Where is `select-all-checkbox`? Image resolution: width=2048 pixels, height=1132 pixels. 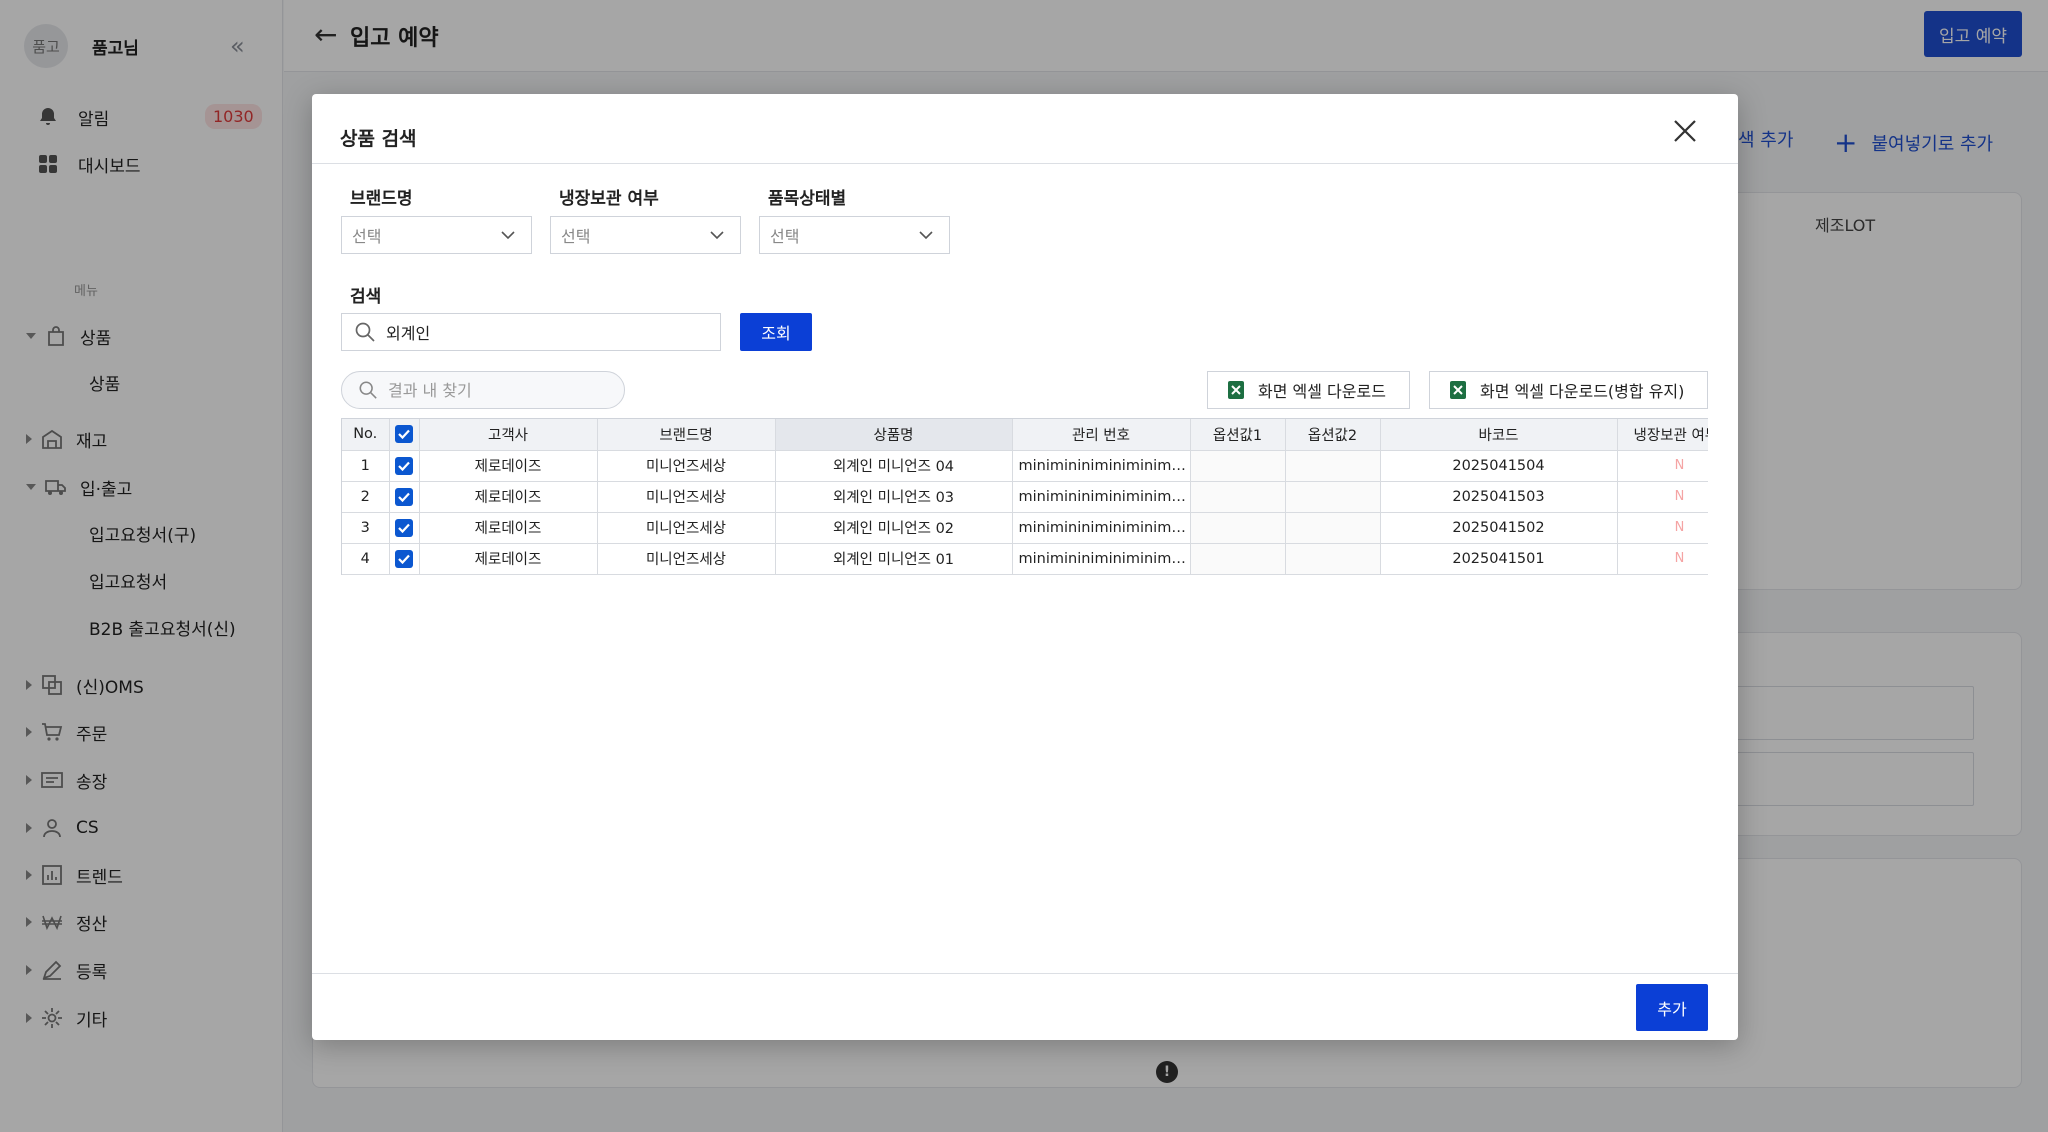 select-all-checkbox is located at coordinates (404, 435).